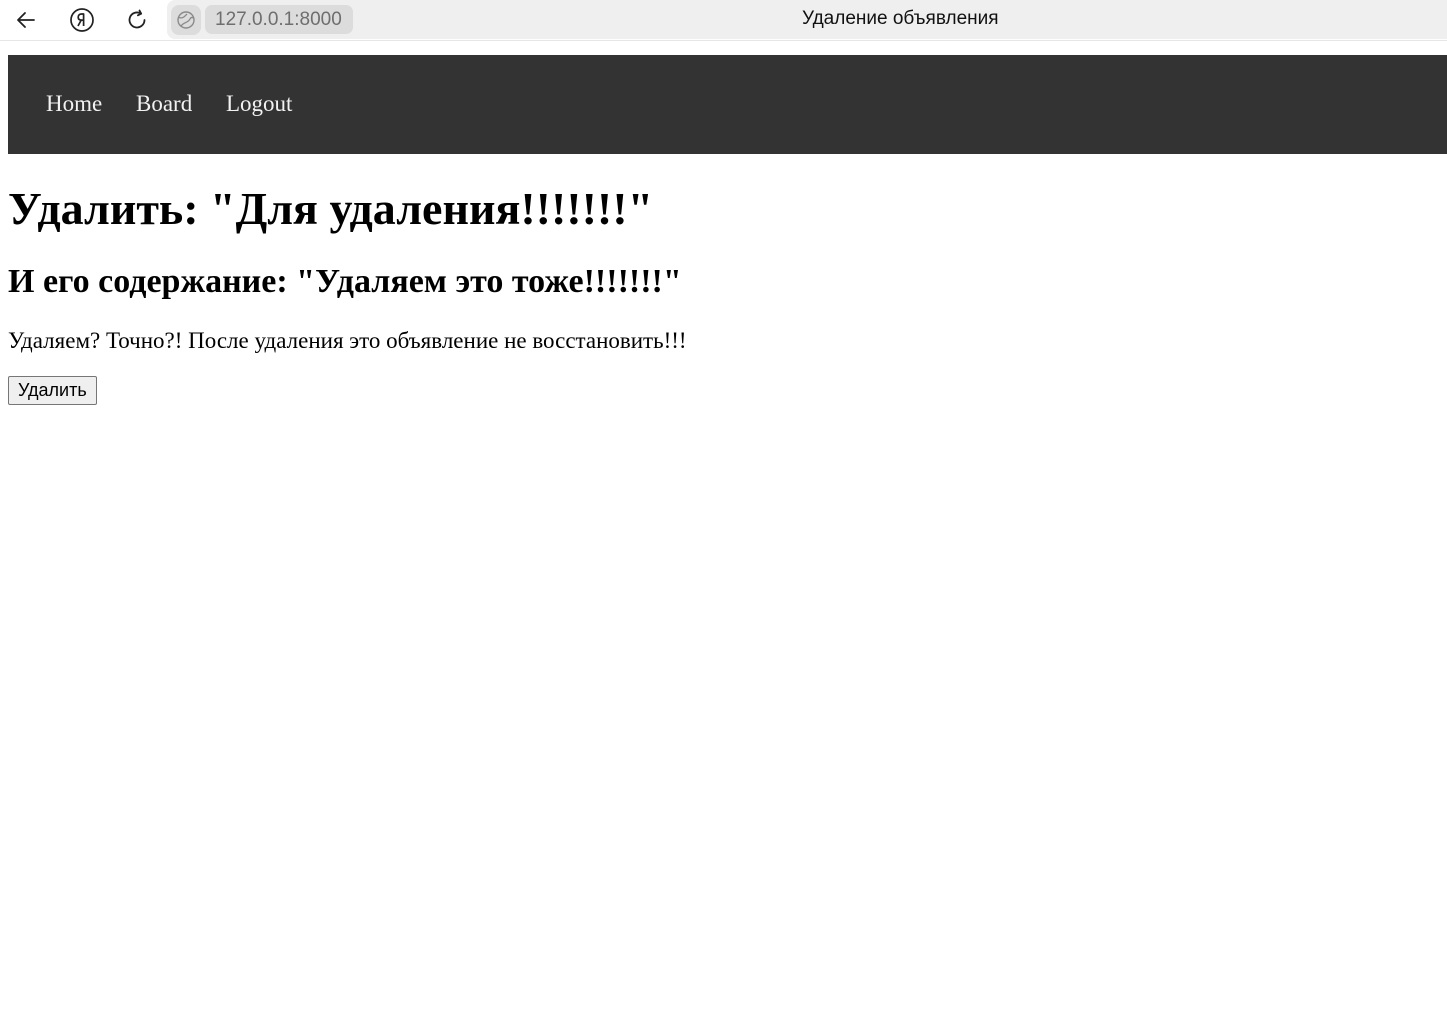 The height and width of the screenshot is (1019, 1447). What do you see at coordinates (727, 104) in the screenshot?
I see `site-topnav: Home Board Logout` at bounding box center [727, 104].